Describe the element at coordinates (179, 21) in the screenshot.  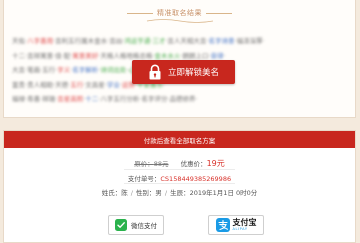
I see `title-swash-ornament` at that location.